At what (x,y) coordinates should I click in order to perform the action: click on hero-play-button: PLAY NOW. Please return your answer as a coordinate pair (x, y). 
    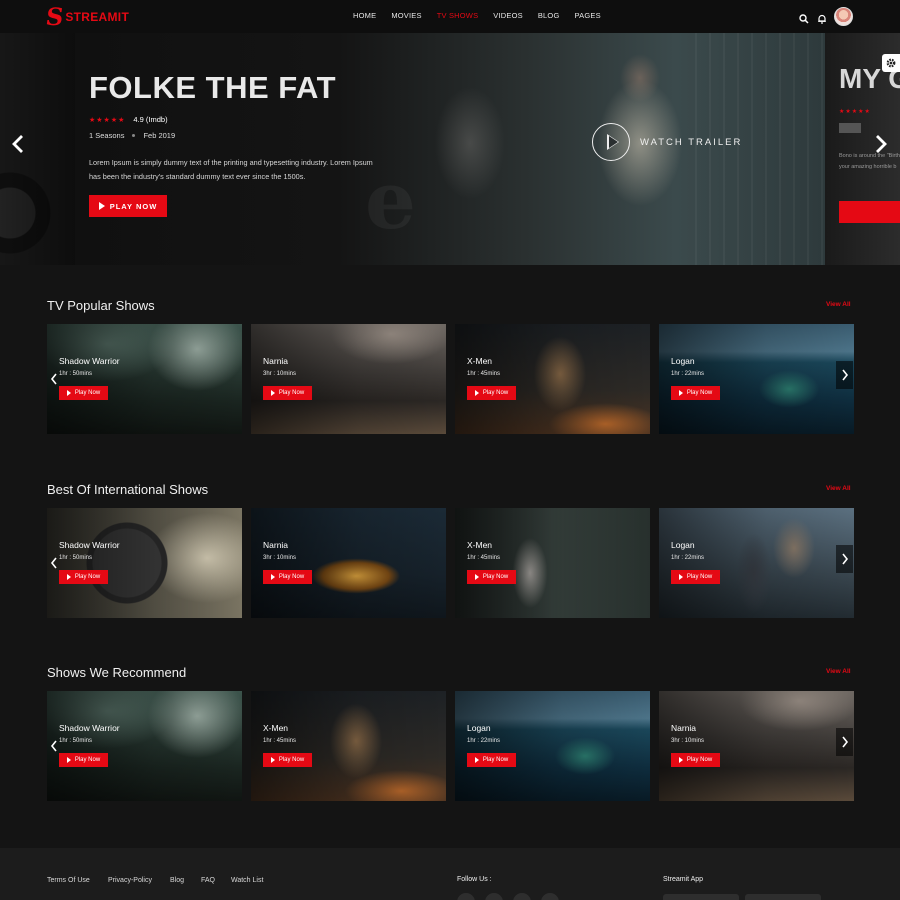
    Looking at the image, I should click on (128, 206).